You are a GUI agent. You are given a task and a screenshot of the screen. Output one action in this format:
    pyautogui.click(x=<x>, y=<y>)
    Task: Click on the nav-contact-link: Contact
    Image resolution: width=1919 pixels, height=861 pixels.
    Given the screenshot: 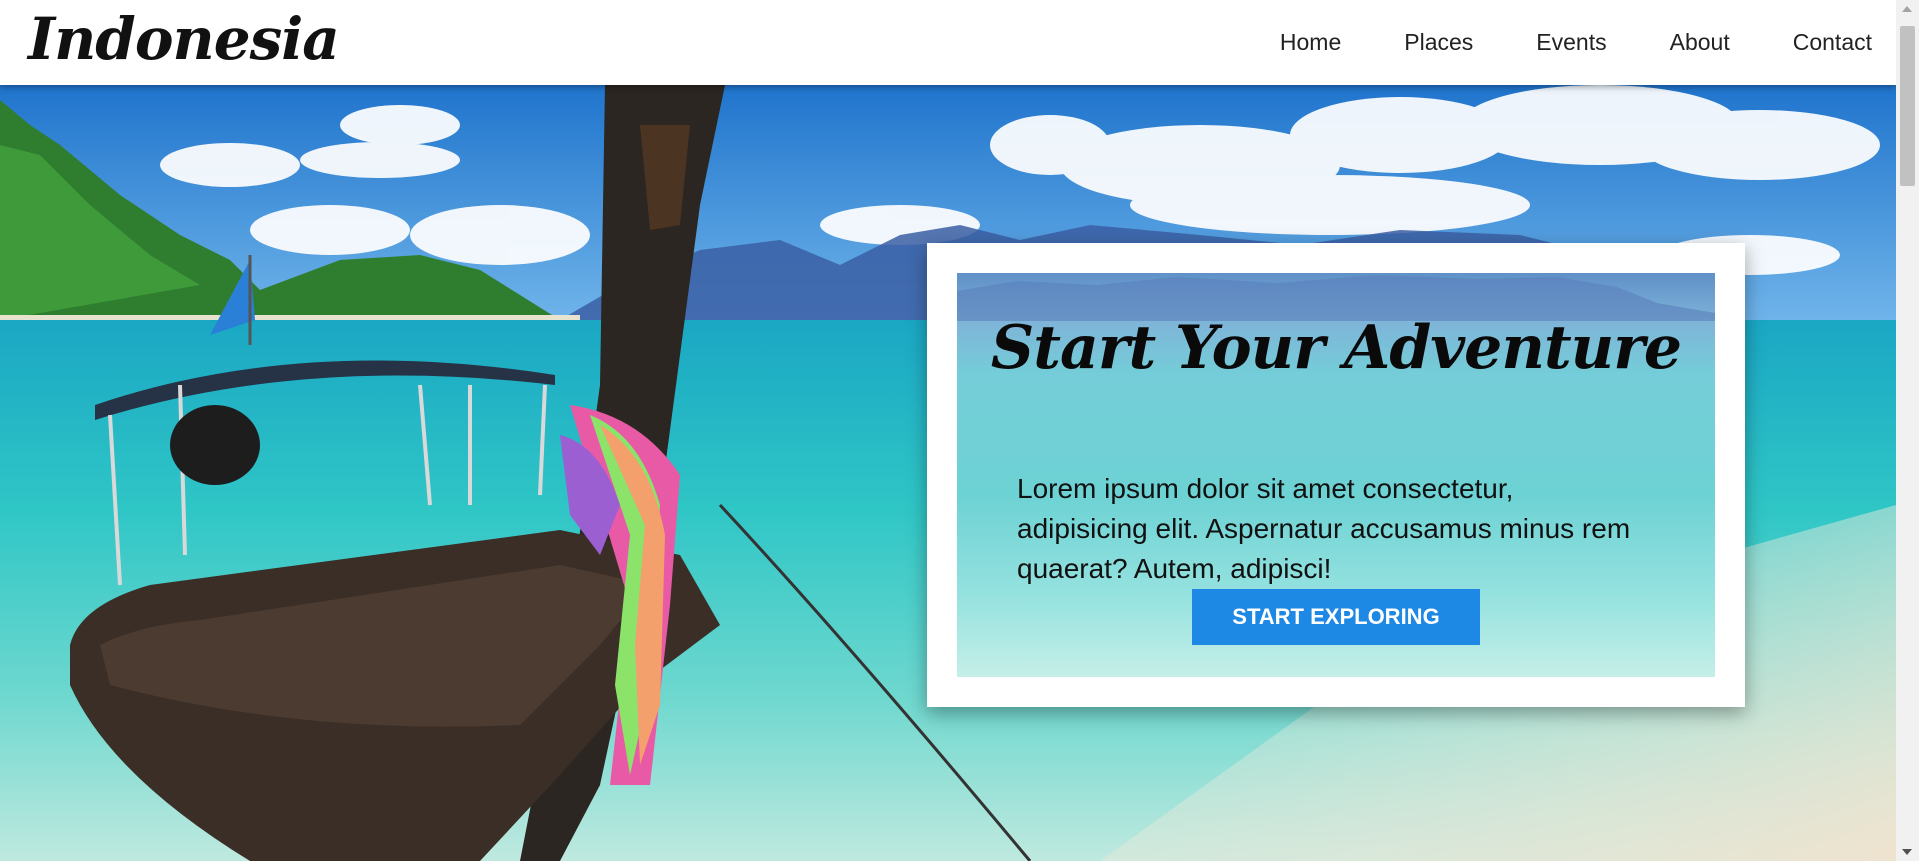 What is the action you would take?
    pyautogui.click(x=1832, y=42)
    